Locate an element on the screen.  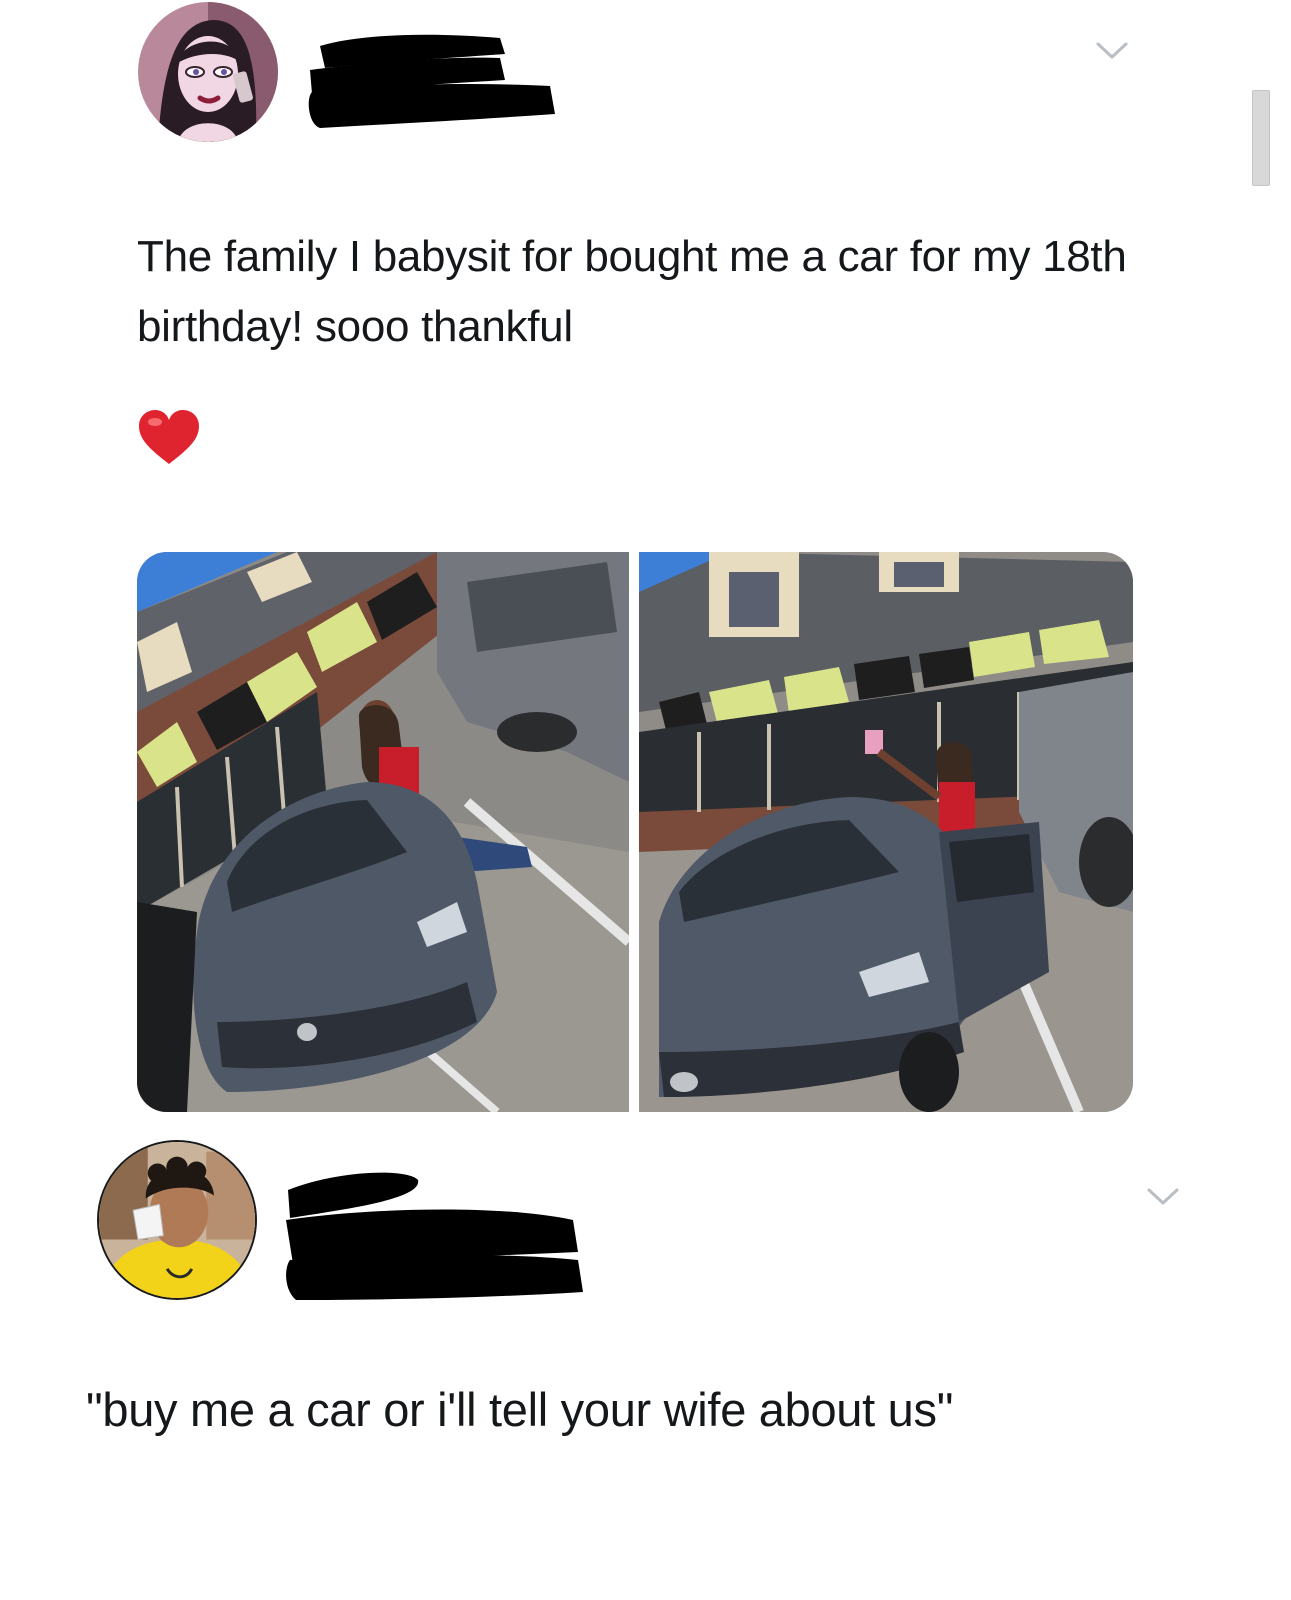
car-photo-right is located at coordinates (886, 832).